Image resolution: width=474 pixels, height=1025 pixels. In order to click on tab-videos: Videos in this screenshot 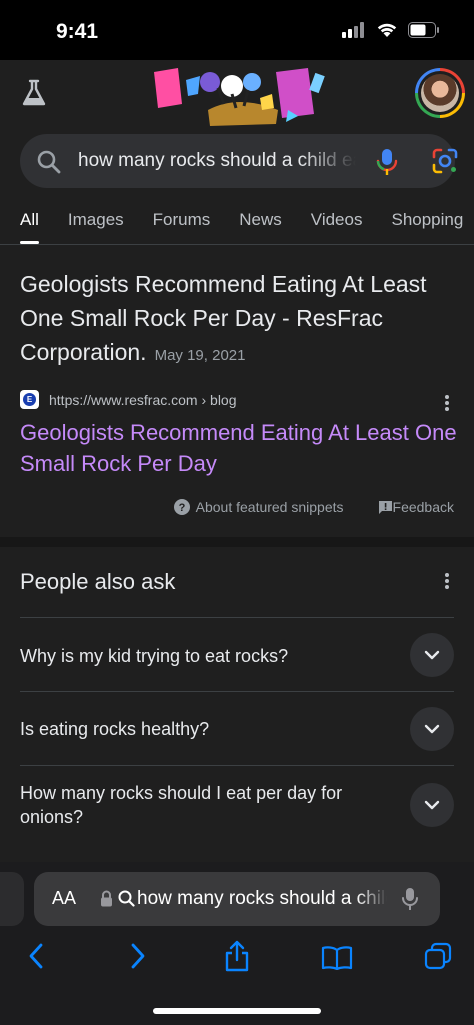, I will do `click(337, 222)`.